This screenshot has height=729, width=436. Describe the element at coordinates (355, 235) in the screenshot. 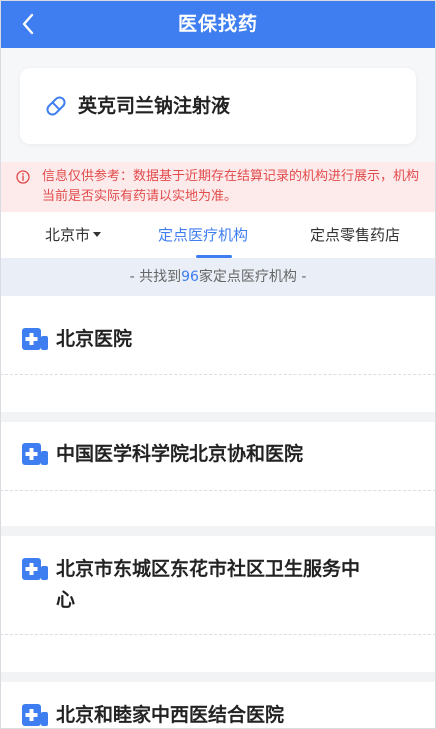

I see `tab-pharmacies: 定点零售药店` at that location.